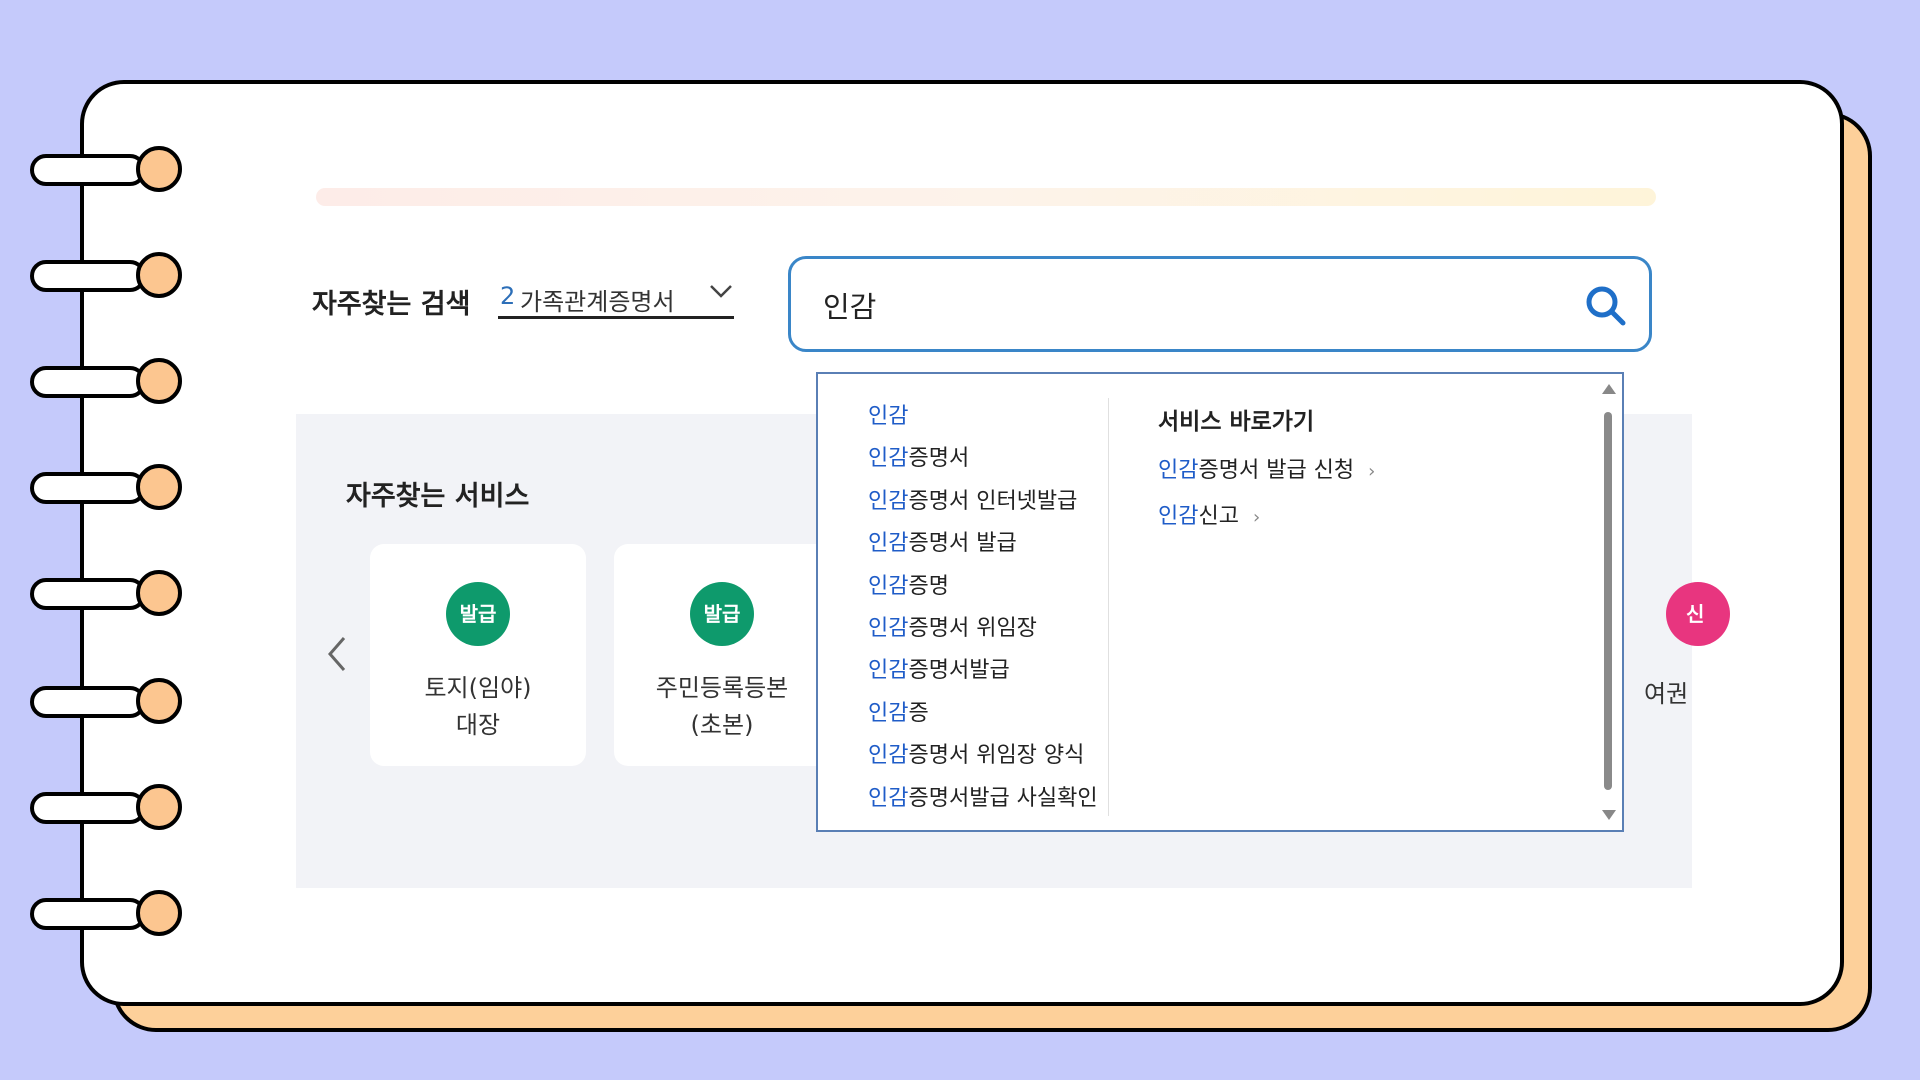 The height and width of the screenshot is (1080, 1920). I want to click on suggestion-rest: 증명서 위임장, so click(972, 628).